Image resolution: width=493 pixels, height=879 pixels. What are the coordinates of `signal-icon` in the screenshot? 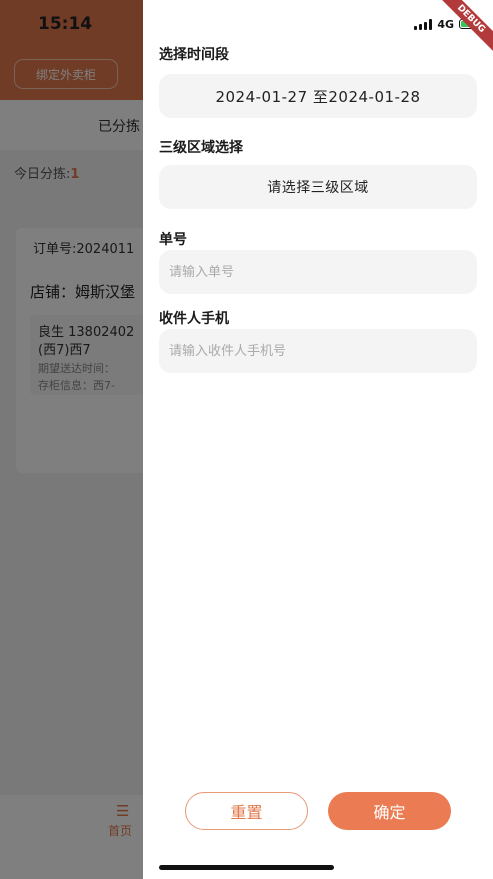 It's located at (423, 24).